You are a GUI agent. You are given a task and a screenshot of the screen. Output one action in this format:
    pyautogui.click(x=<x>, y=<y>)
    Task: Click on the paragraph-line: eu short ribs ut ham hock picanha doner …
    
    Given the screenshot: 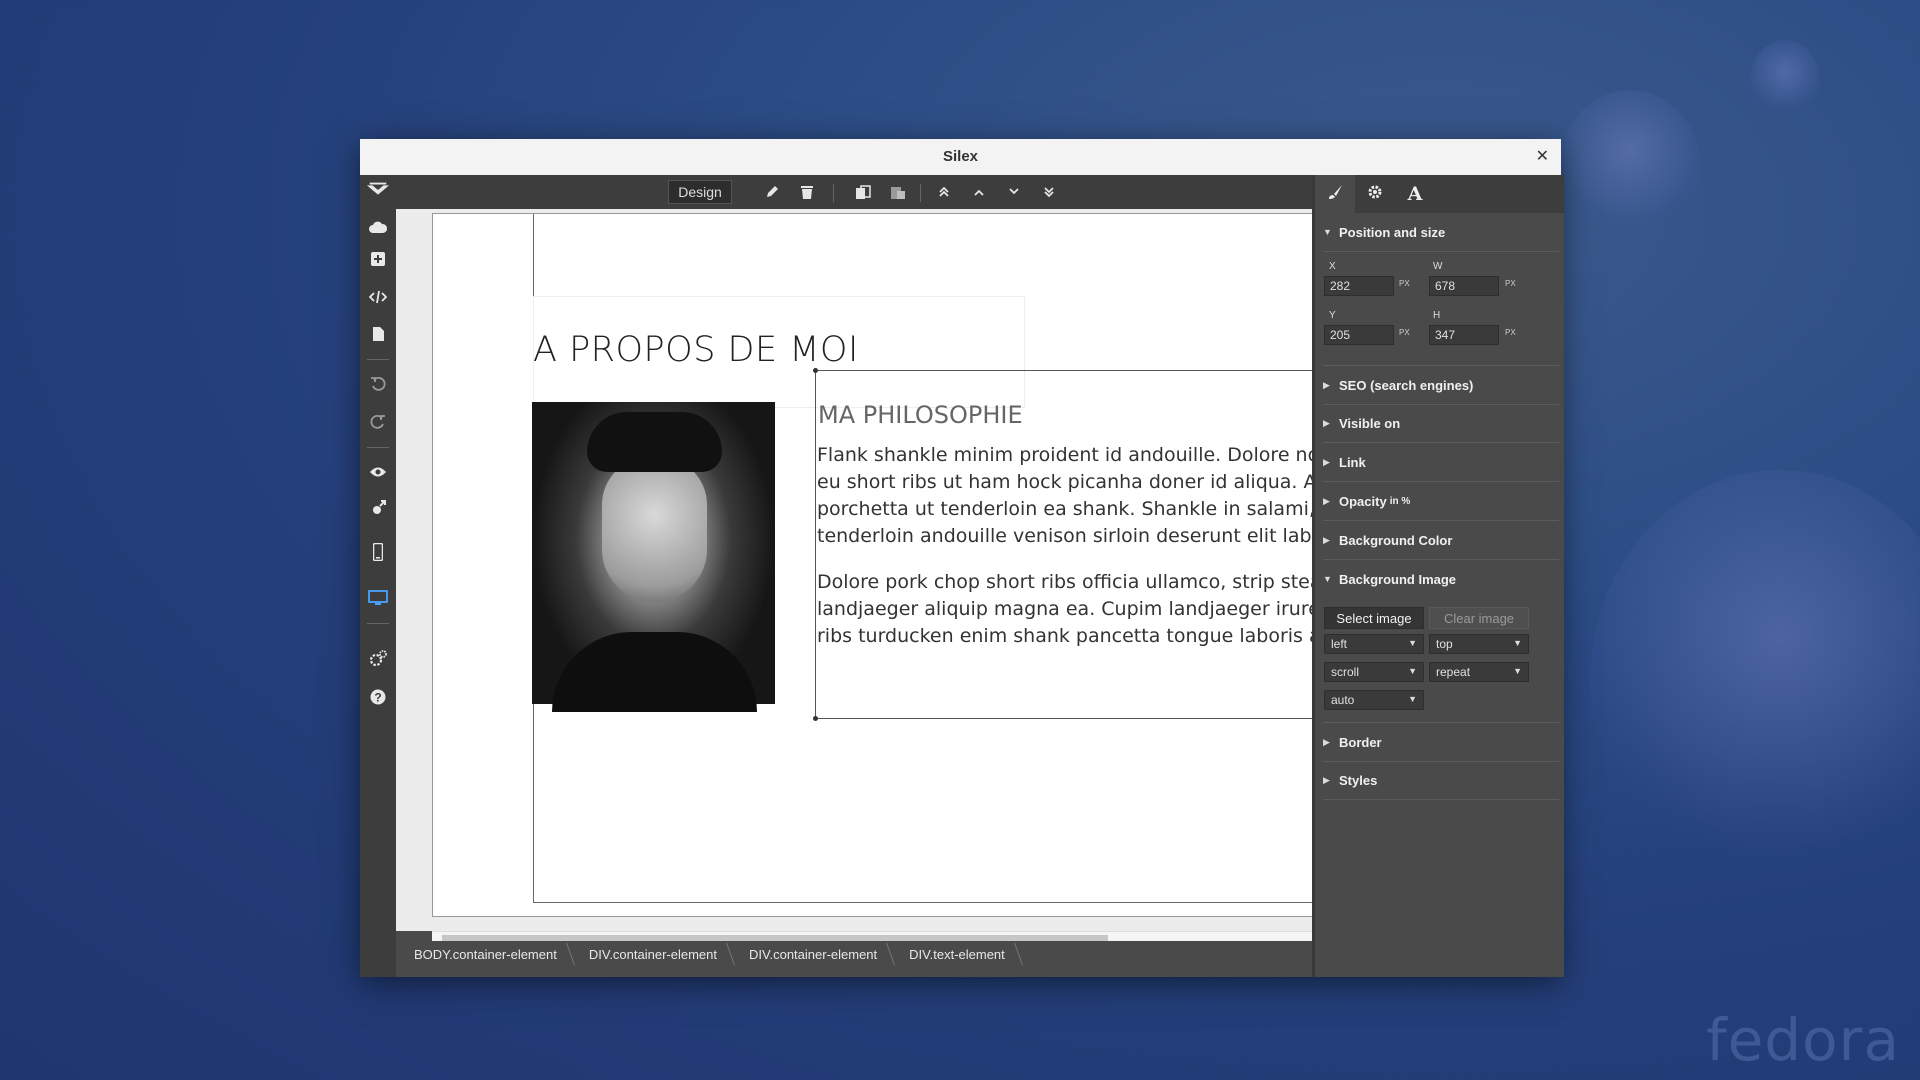 What is the action you would take?
    pyautogui.click(x=1073, y=482)
    